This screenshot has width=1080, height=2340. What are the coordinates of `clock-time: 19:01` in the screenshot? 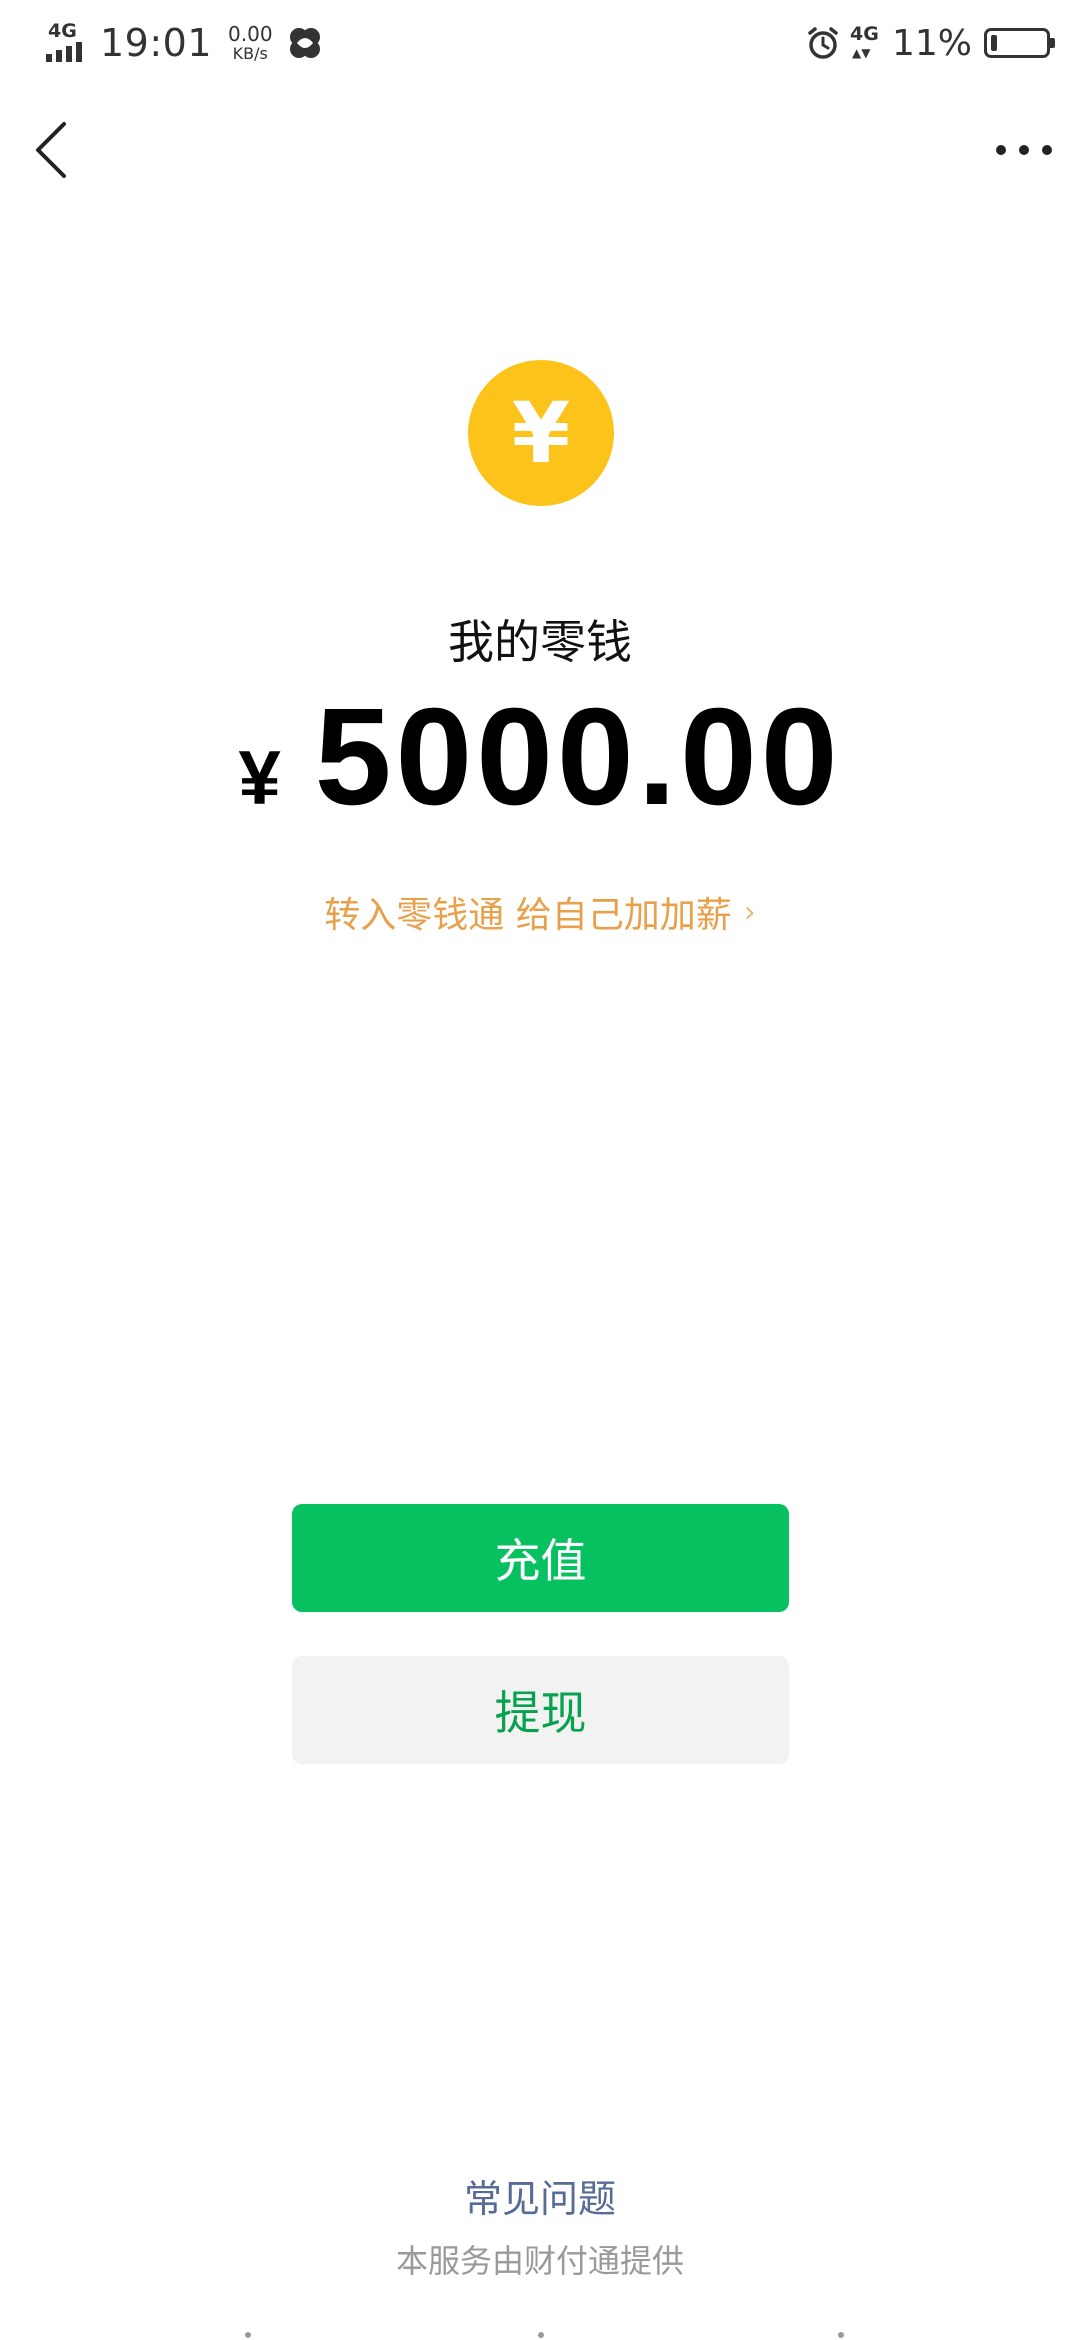 It's located at (156, 43).